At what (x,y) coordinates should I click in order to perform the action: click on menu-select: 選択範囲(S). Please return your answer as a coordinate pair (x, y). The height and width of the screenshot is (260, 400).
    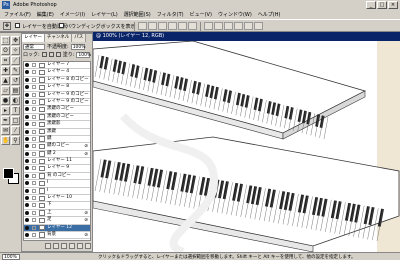
    Looking at the image, I should click on (137, 14).